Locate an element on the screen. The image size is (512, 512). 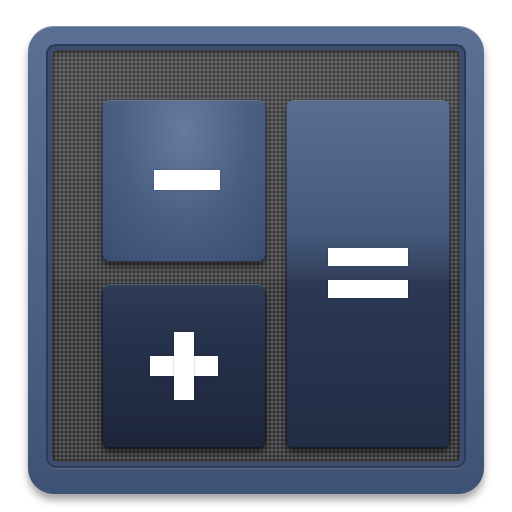
equals-icon-lower is located at coordinates (368, 289).